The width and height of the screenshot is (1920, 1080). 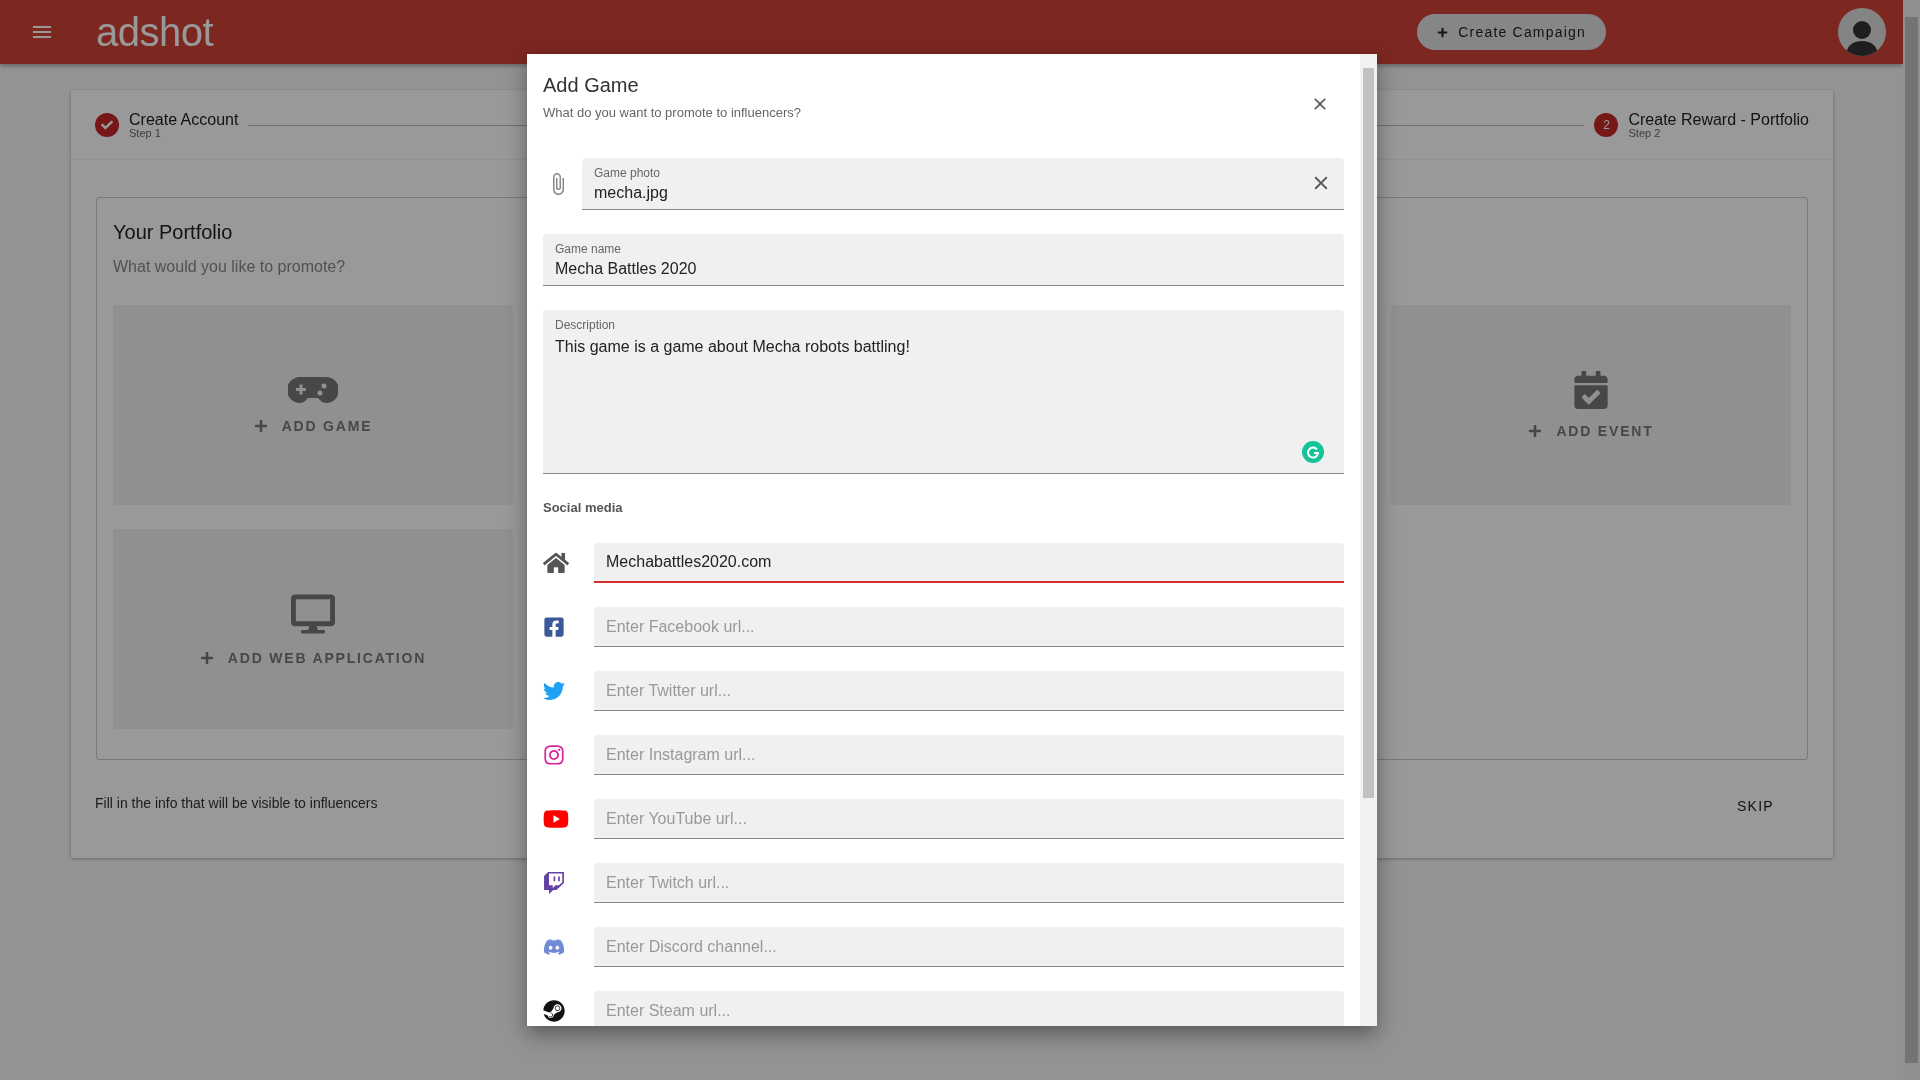 I want to click on create-campaign-button: Create Campaign, so click(x=1511, y=32).